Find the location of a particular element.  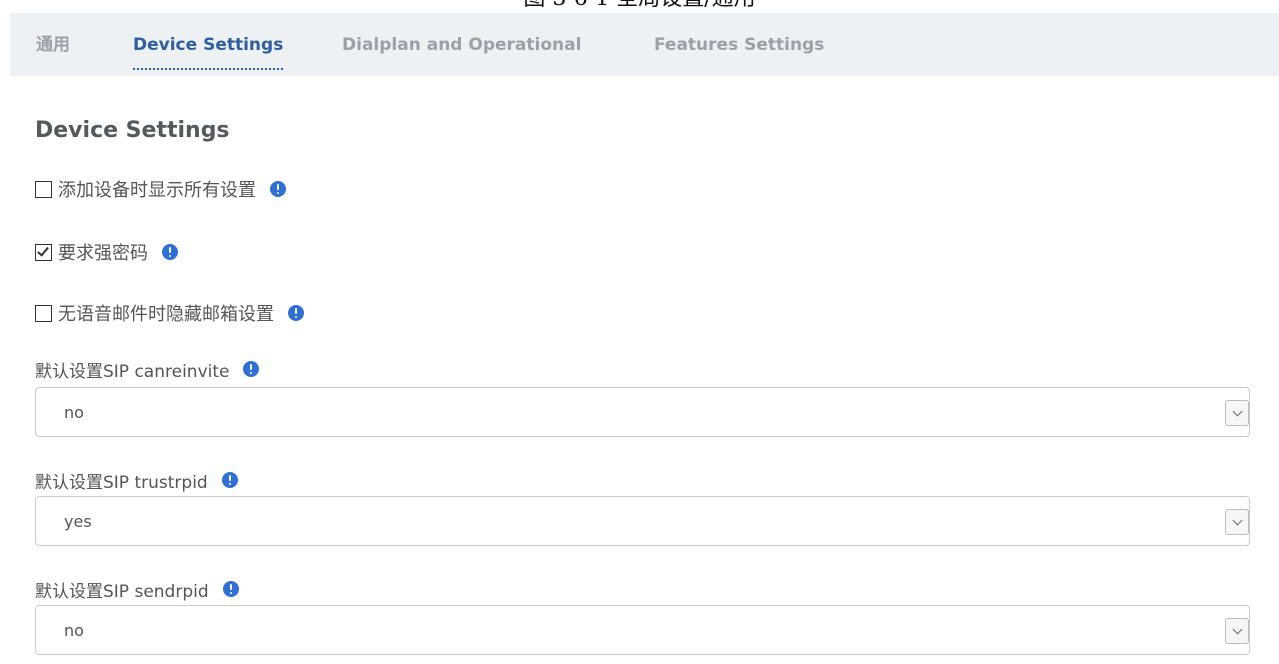

checkbox-label: 添加设备时显示所有设置 is located at coordinates (157, 190).